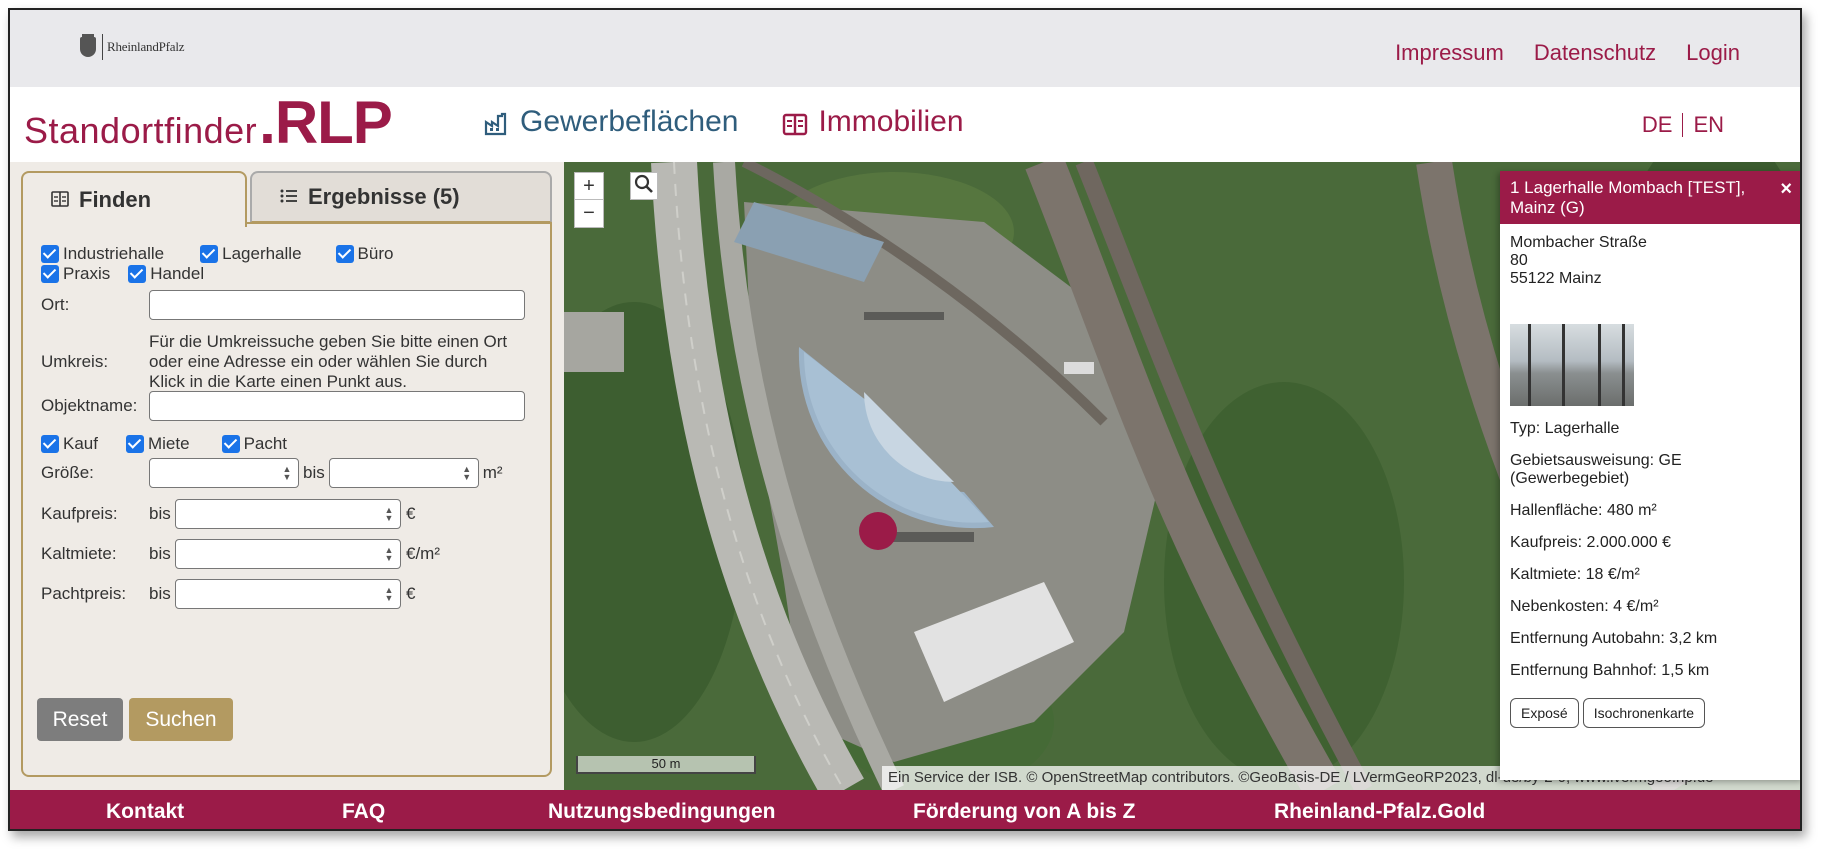  What do you see at coordinates (1683, 125) in the screenshot?
I see `lang-divider` at bounding box center [1683, 125].